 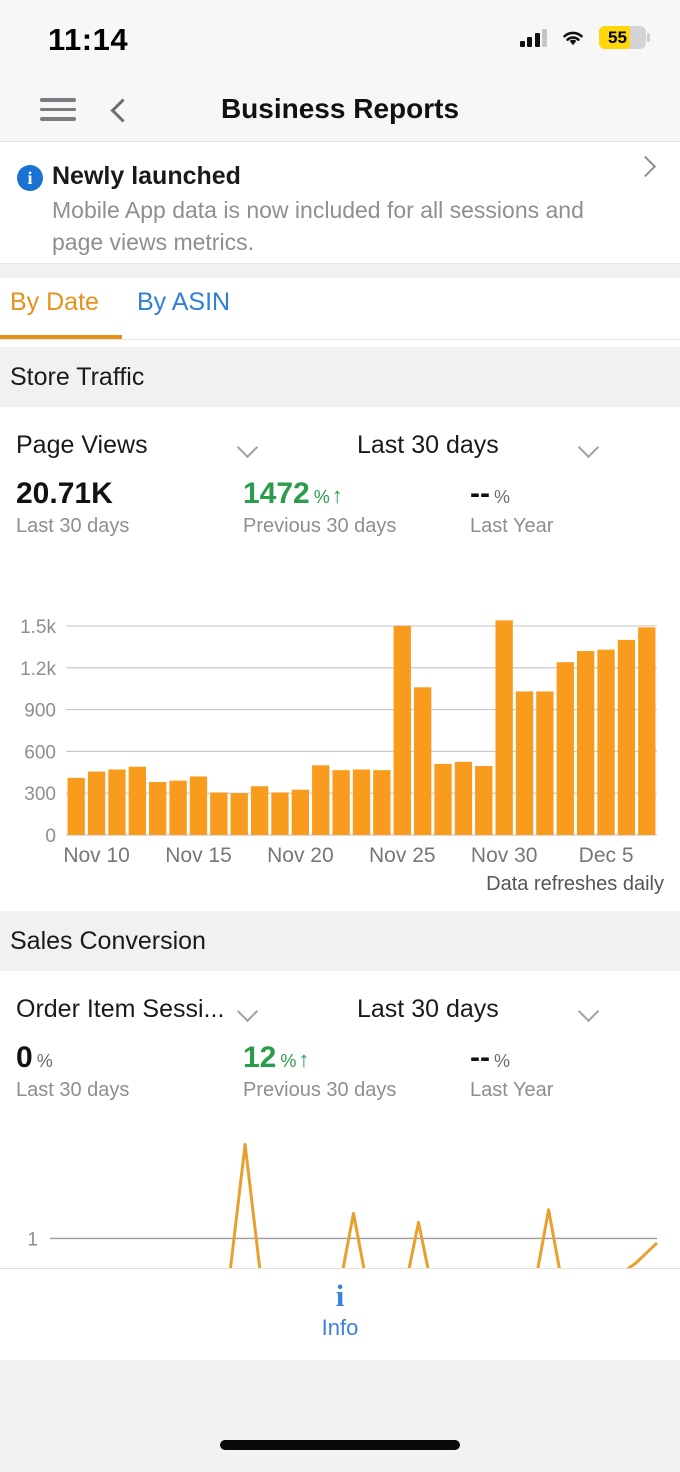 I want to click on stat-value: --, so click(x=480, y=493).